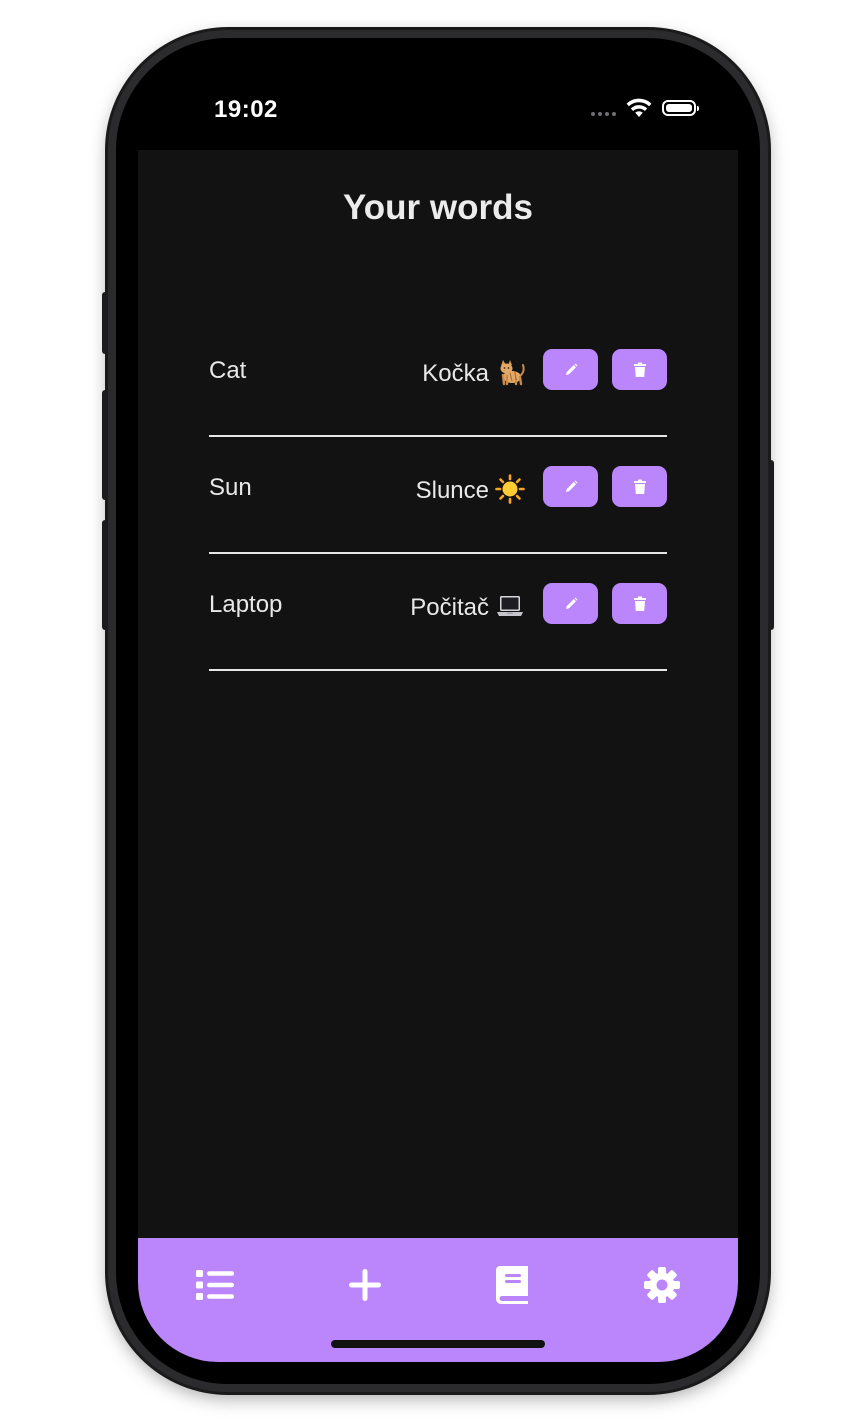 Image resolution: width=854 pixels, height=1424 pixels. Describe the element at coordinates (246, 109) in the screenshot. I see `status-time: 19:02` at that location.